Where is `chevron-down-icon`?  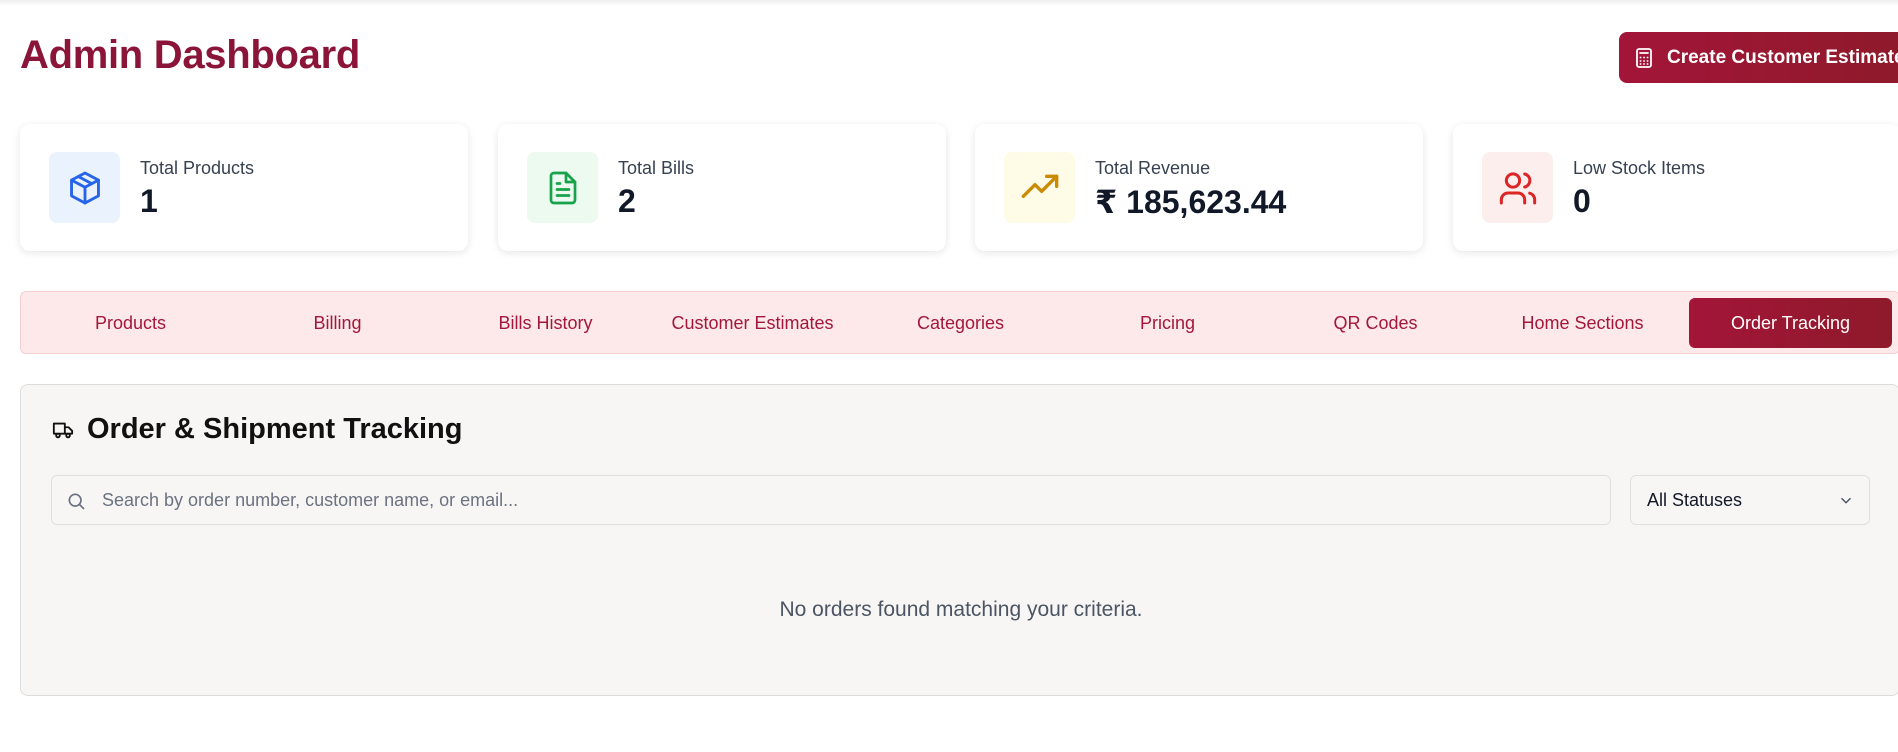 chevron-down-icon is located at coordinates (1846, 500).